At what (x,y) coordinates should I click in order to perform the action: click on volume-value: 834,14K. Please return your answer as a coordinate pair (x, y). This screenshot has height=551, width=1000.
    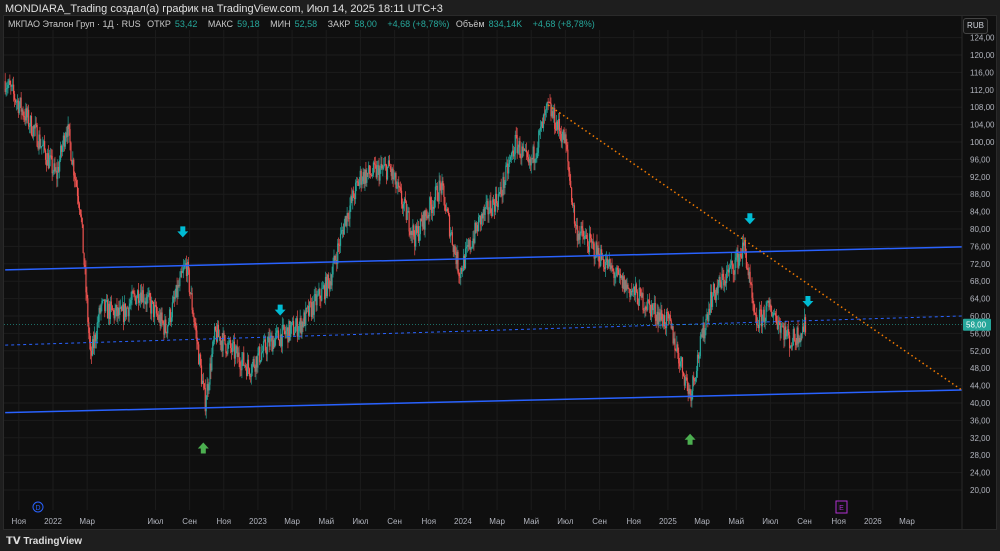
    Looking at the image, I should click on (505, 24).